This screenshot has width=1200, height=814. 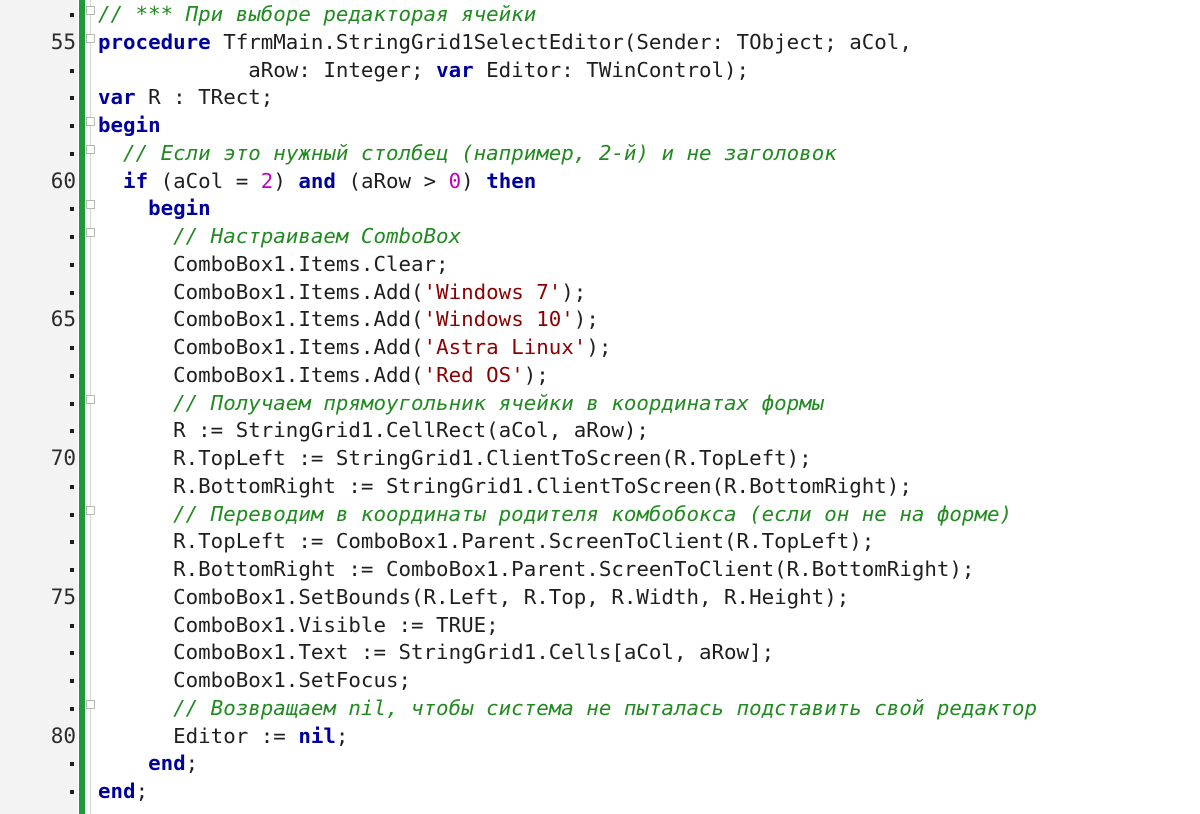 I want to click on code-token: );, so click(x=574, y=291).